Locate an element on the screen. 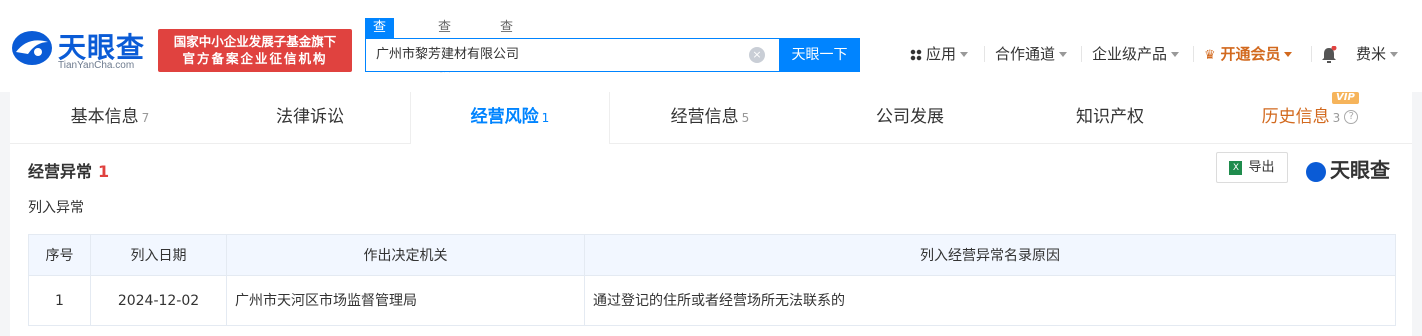 The image size is (1422, 336). export-label: 导出 is located at coordinates (1261, 167).